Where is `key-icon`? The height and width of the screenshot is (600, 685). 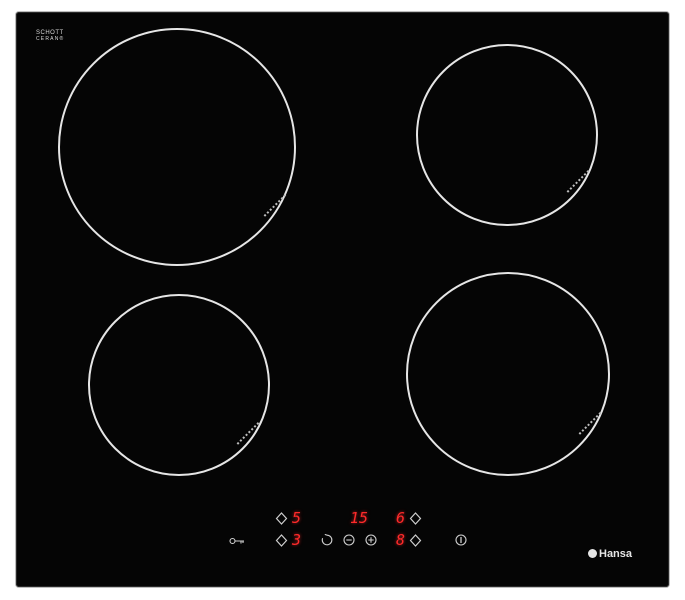 key-icon is located at coordinates (237, 541).